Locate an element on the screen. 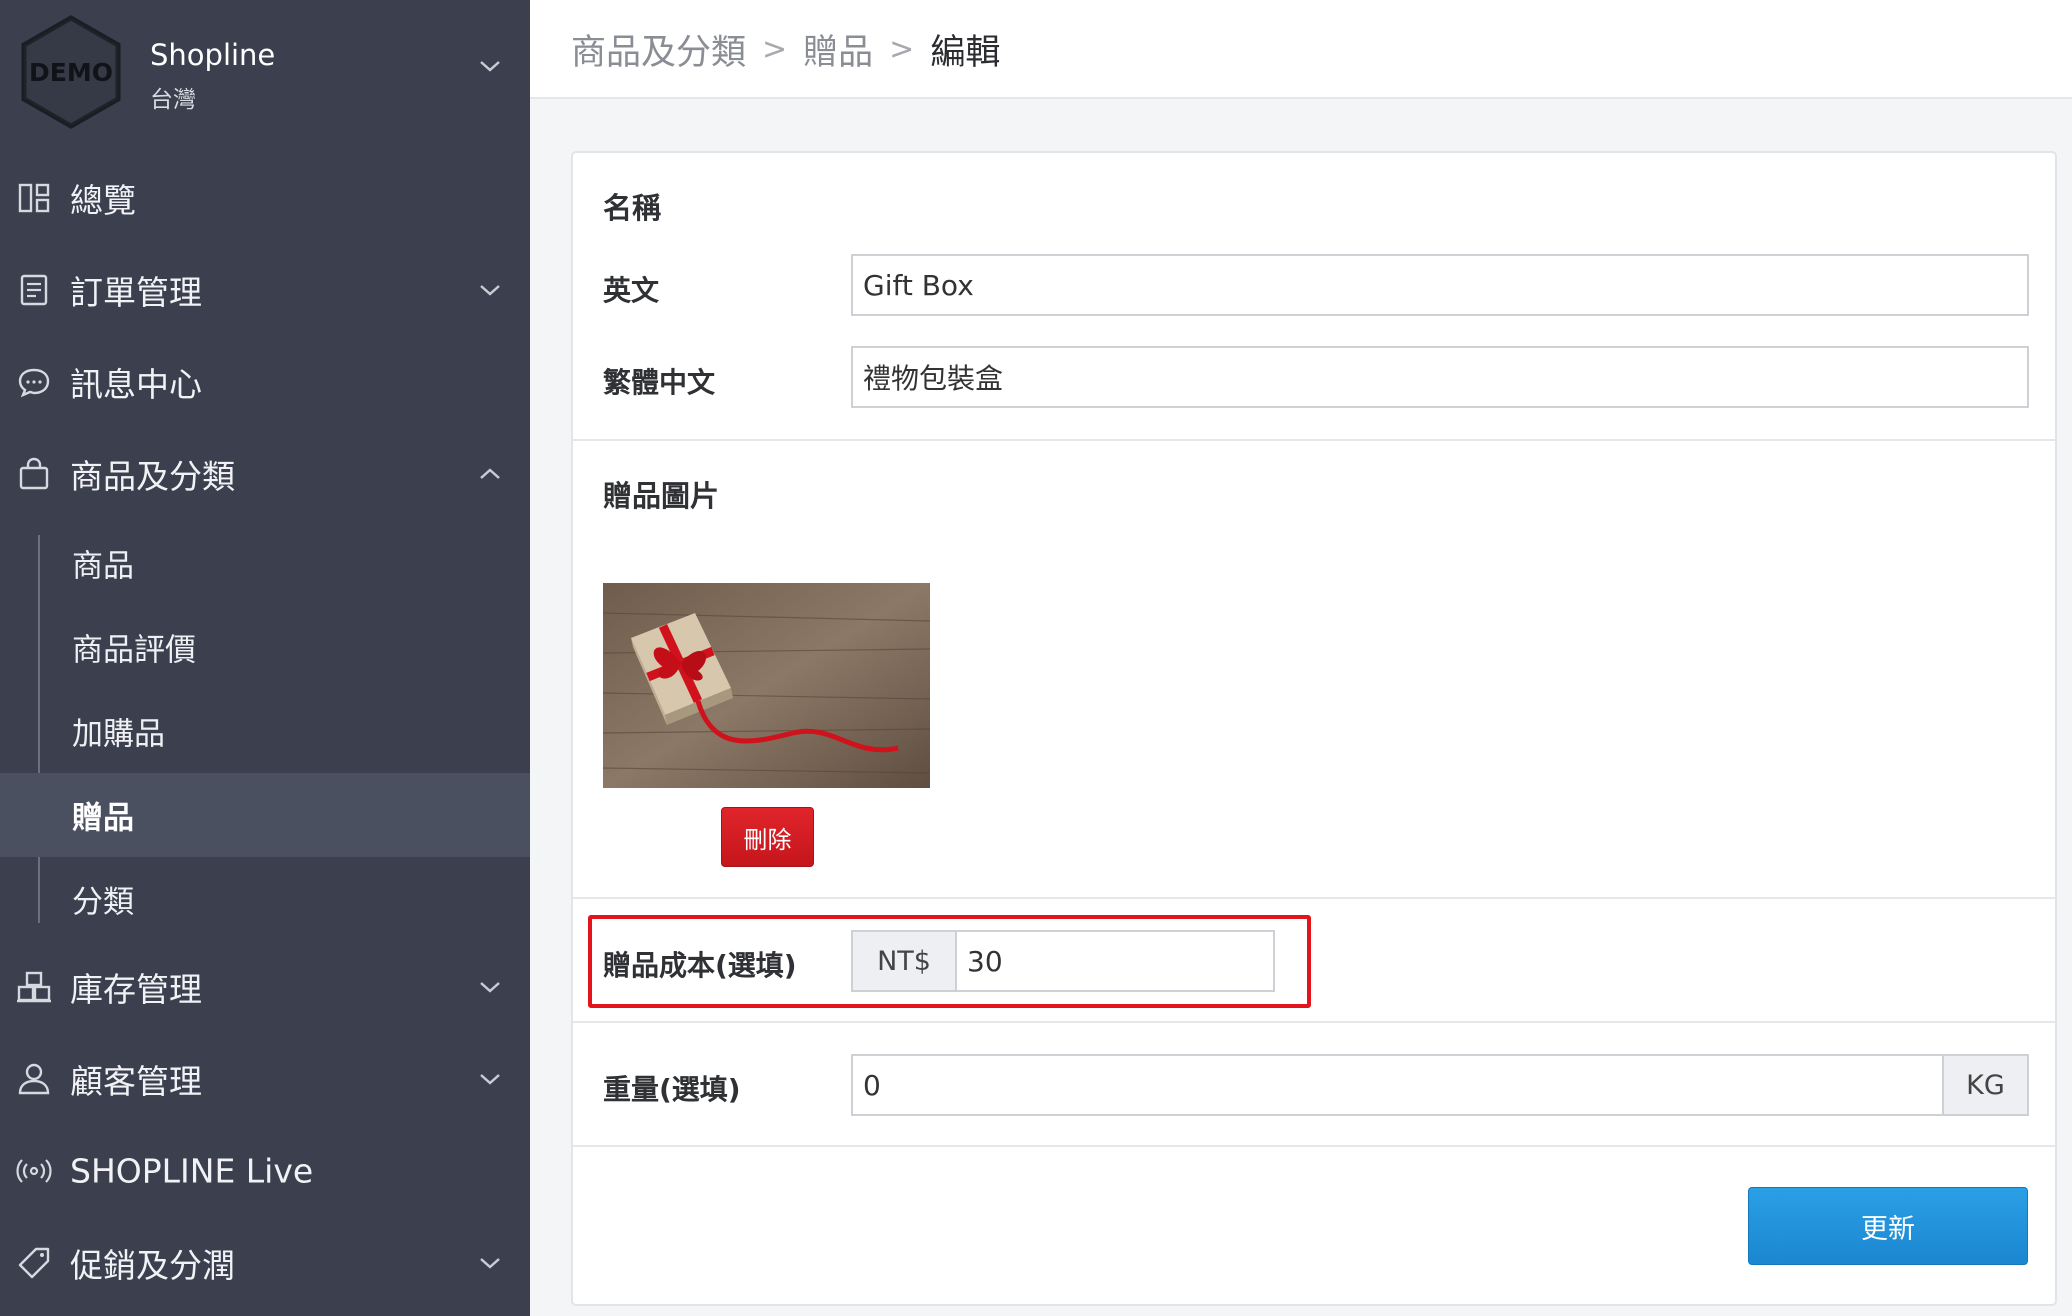  top-bar: 商品及分類 > 贈品 > 編輯 is located at coordinates (1301, 49).